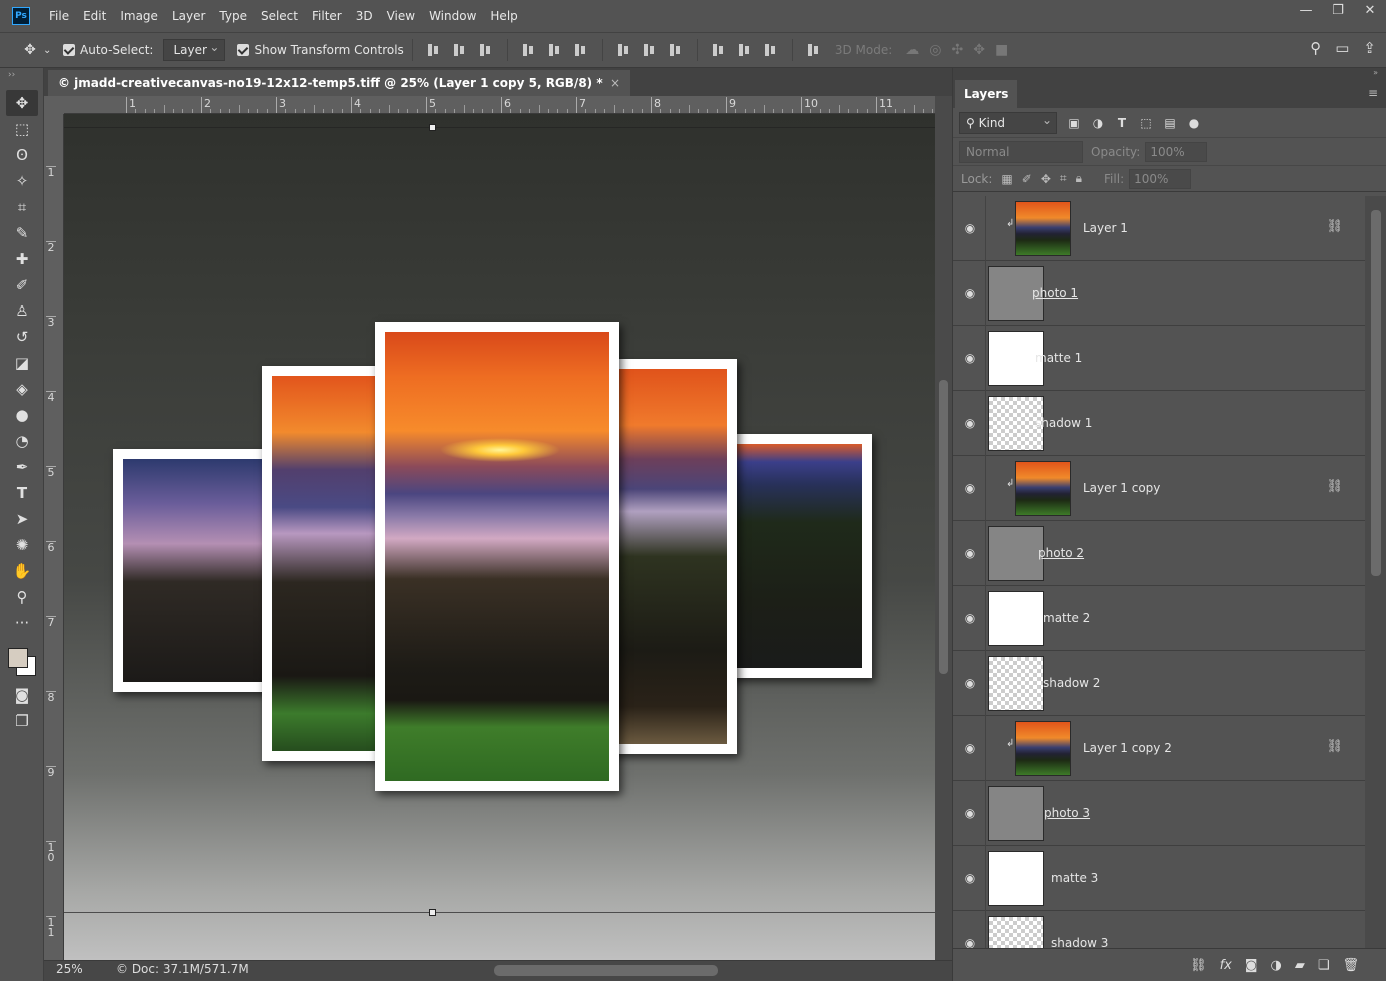 This screenshot has height=981, width=1386. Describe the element at coordinates (54, 105) in the screenshot. I see `ruler-origin` at that location.